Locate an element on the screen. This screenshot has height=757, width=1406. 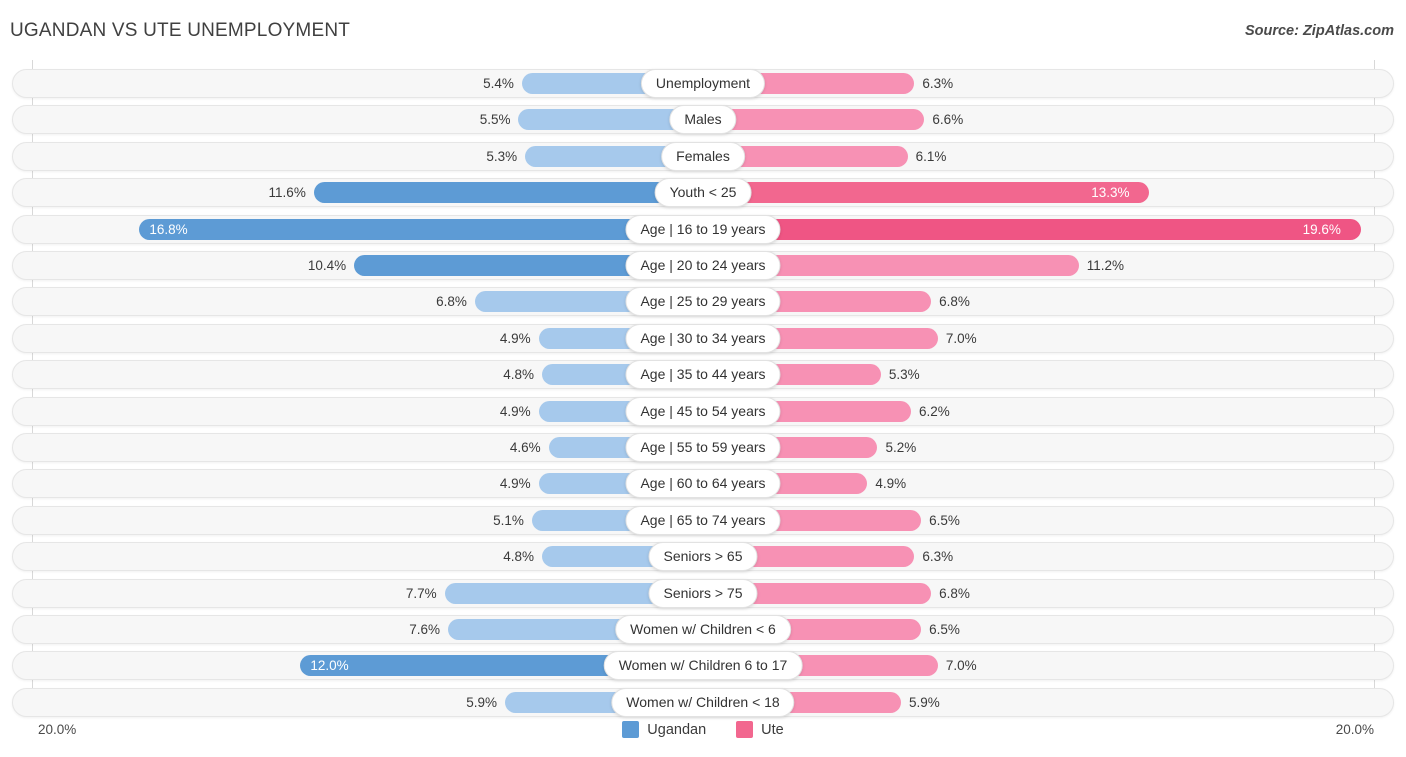
value-label-ugandan: 10.4% is located at coordinates (327, 265).